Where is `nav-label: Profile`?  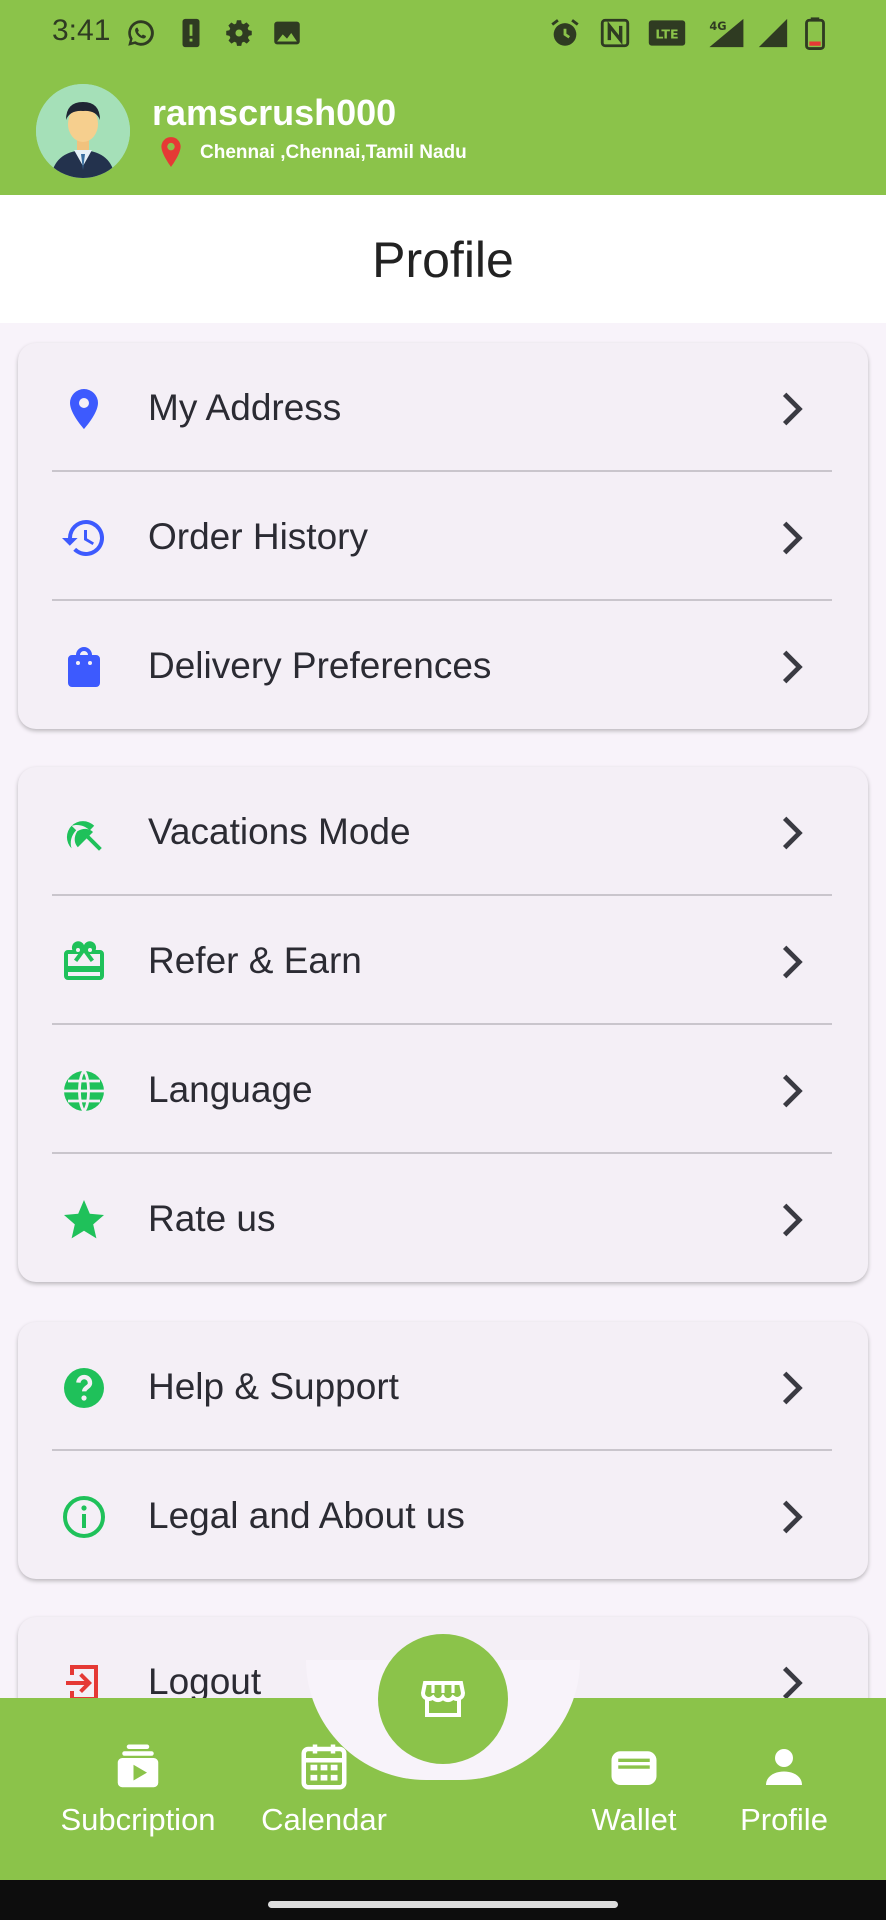 nav-label: Profile is located at coordinates (784, 1819).